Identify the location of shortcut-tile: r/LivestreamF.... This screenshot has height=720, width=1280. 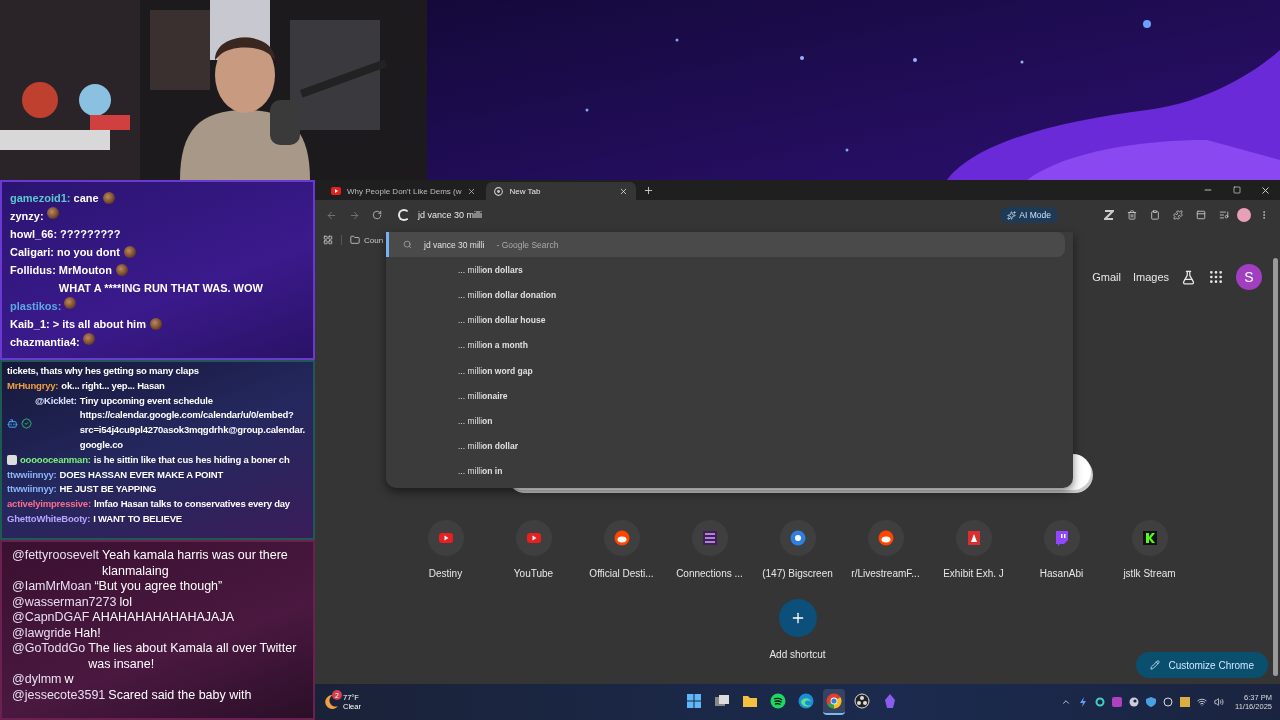
(885, 549).